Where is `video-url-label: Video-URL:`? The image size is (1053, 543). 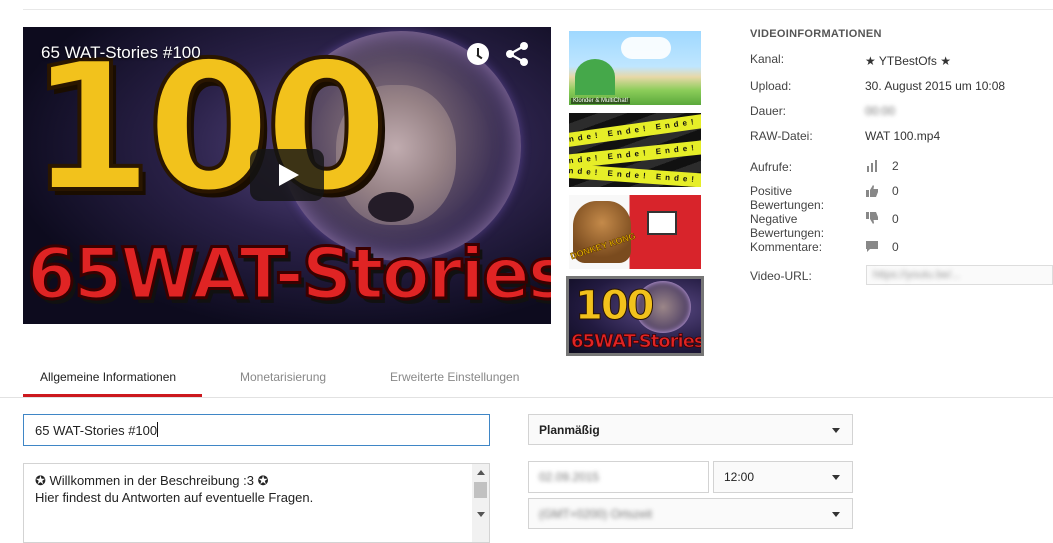 video-url-label: Video-URL: is located at coordinates (781, 276).